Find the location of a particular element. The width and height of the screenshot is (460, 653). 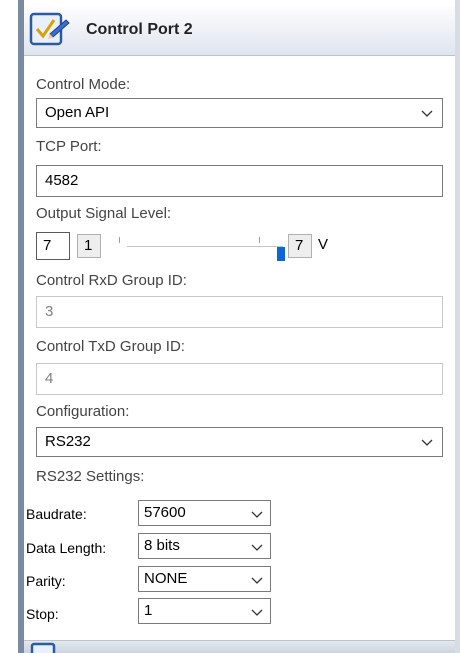

stop-label: Stop: is located at coordinates (42, 614).